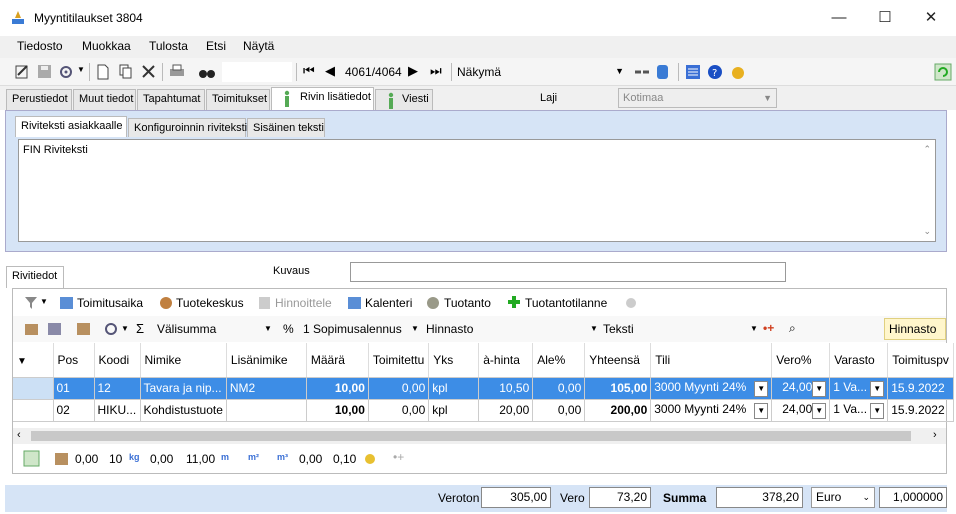  Describe the element at coordinates (126, 72) in the screenshot. I see `copy-document-icon` at that location.